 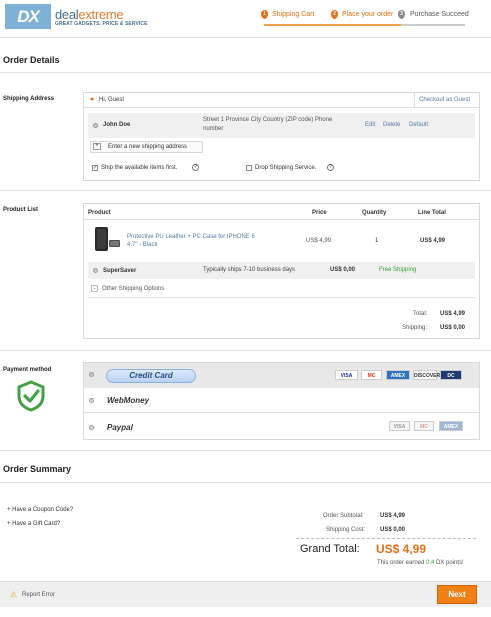 What do you see at coordinates (430, 563) in the screenshot?
I see `points-value: 0,4` at bounding box center [430, 563].